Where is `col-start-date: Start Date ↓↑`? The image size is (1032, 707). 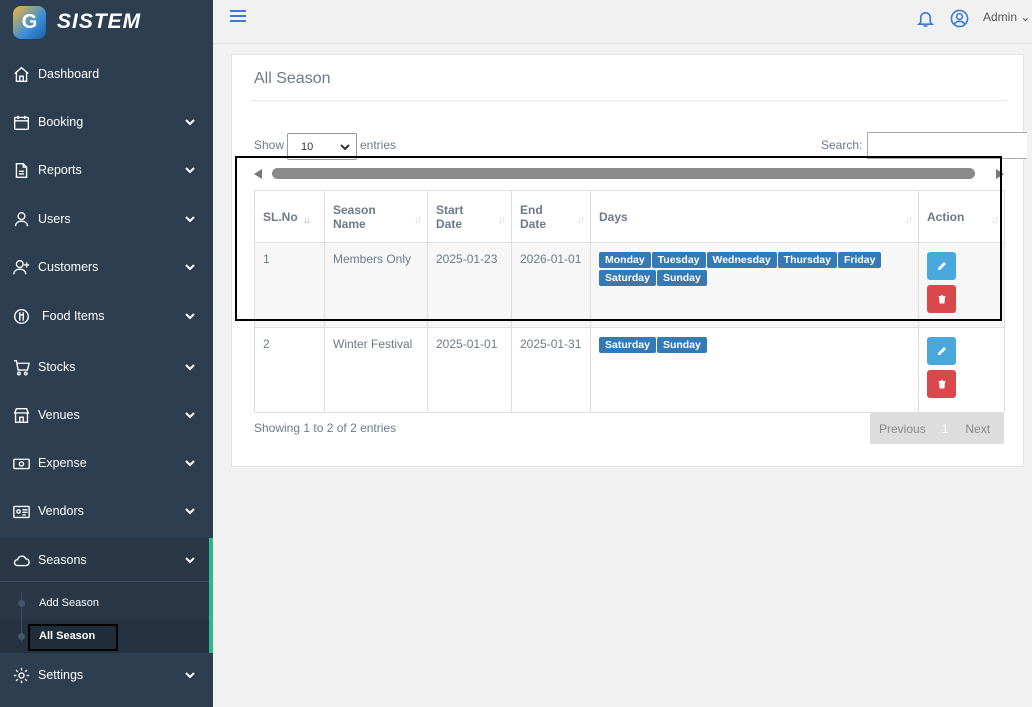 col-start-date: Start Date ↓↑ is located at coordinates (469, 216).